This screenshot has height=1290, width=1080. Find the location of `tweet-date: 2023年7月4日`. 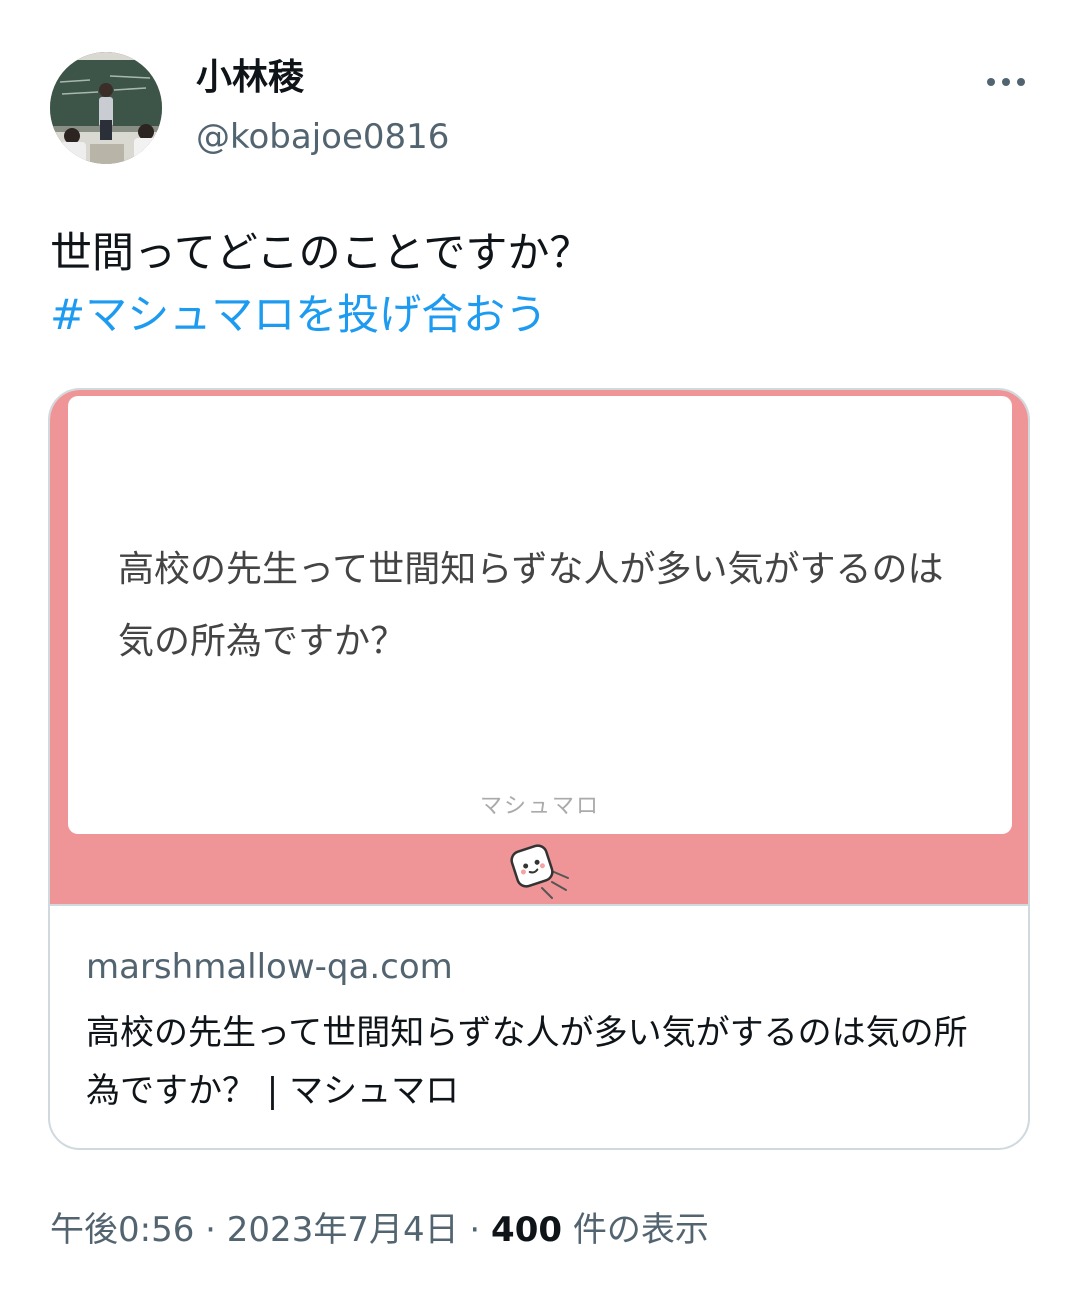

tweet-date: 2023年7月4日 is located at coordinates (343, 1230).